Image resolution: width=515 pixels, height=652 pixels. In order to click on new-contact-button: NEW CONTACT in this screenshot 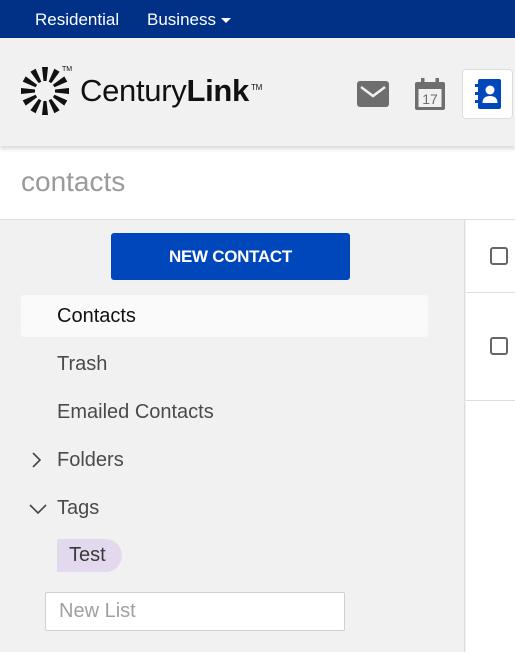, I will do `click(230, 256)`.